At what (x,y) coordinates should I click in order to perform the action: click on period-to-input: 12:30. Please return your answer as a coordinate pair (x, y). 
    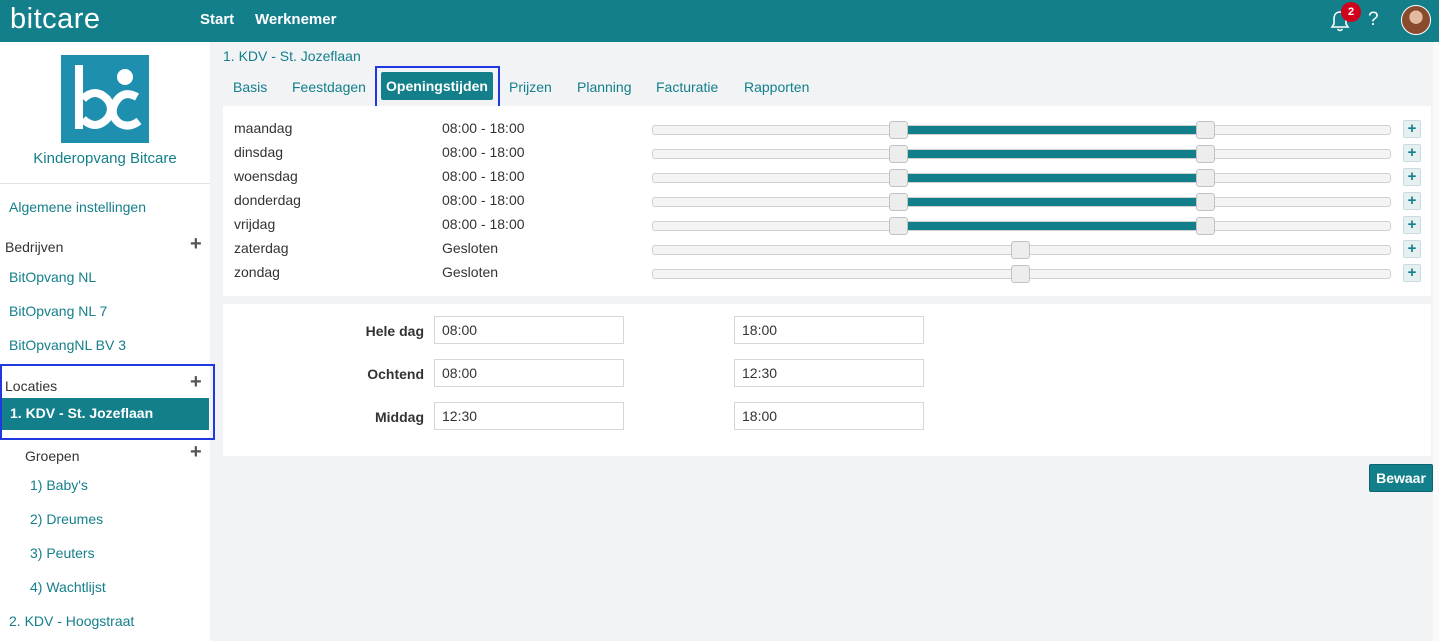
    Looking at the image, I should click on (829, 373).